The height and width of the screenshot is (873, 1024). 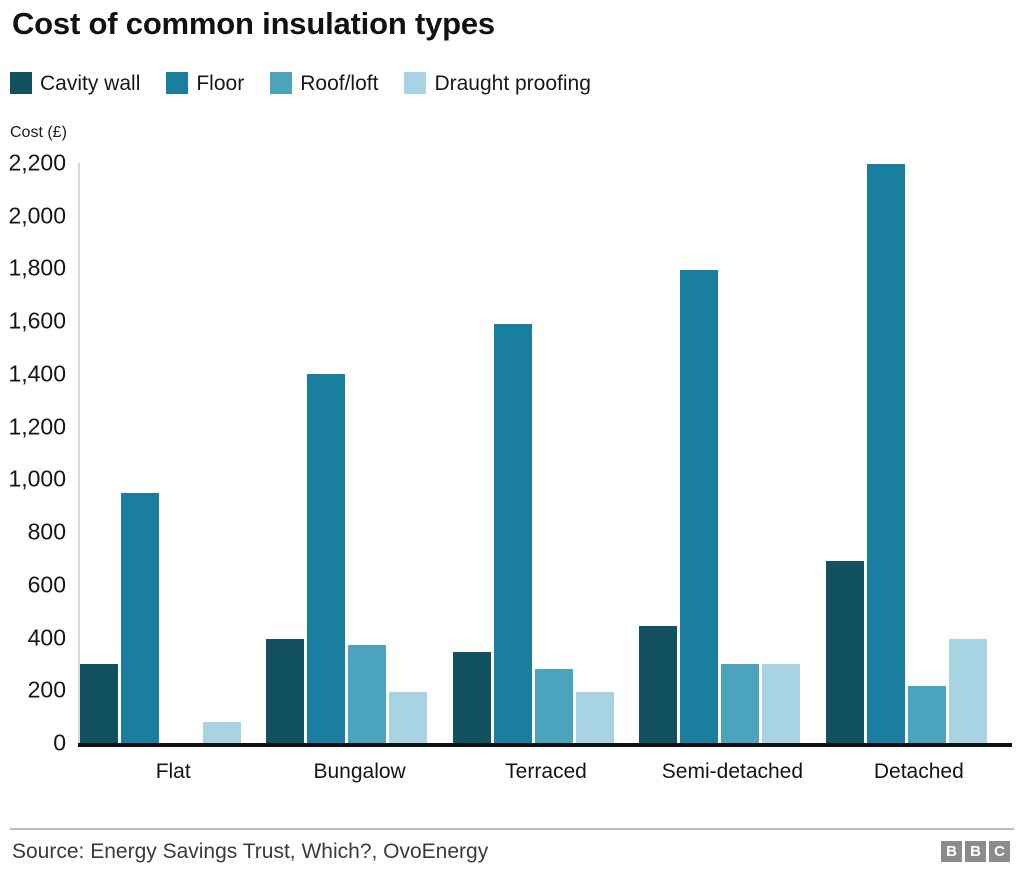 I want to click on y-axis-tick: 200, so click(x=46, y=689).